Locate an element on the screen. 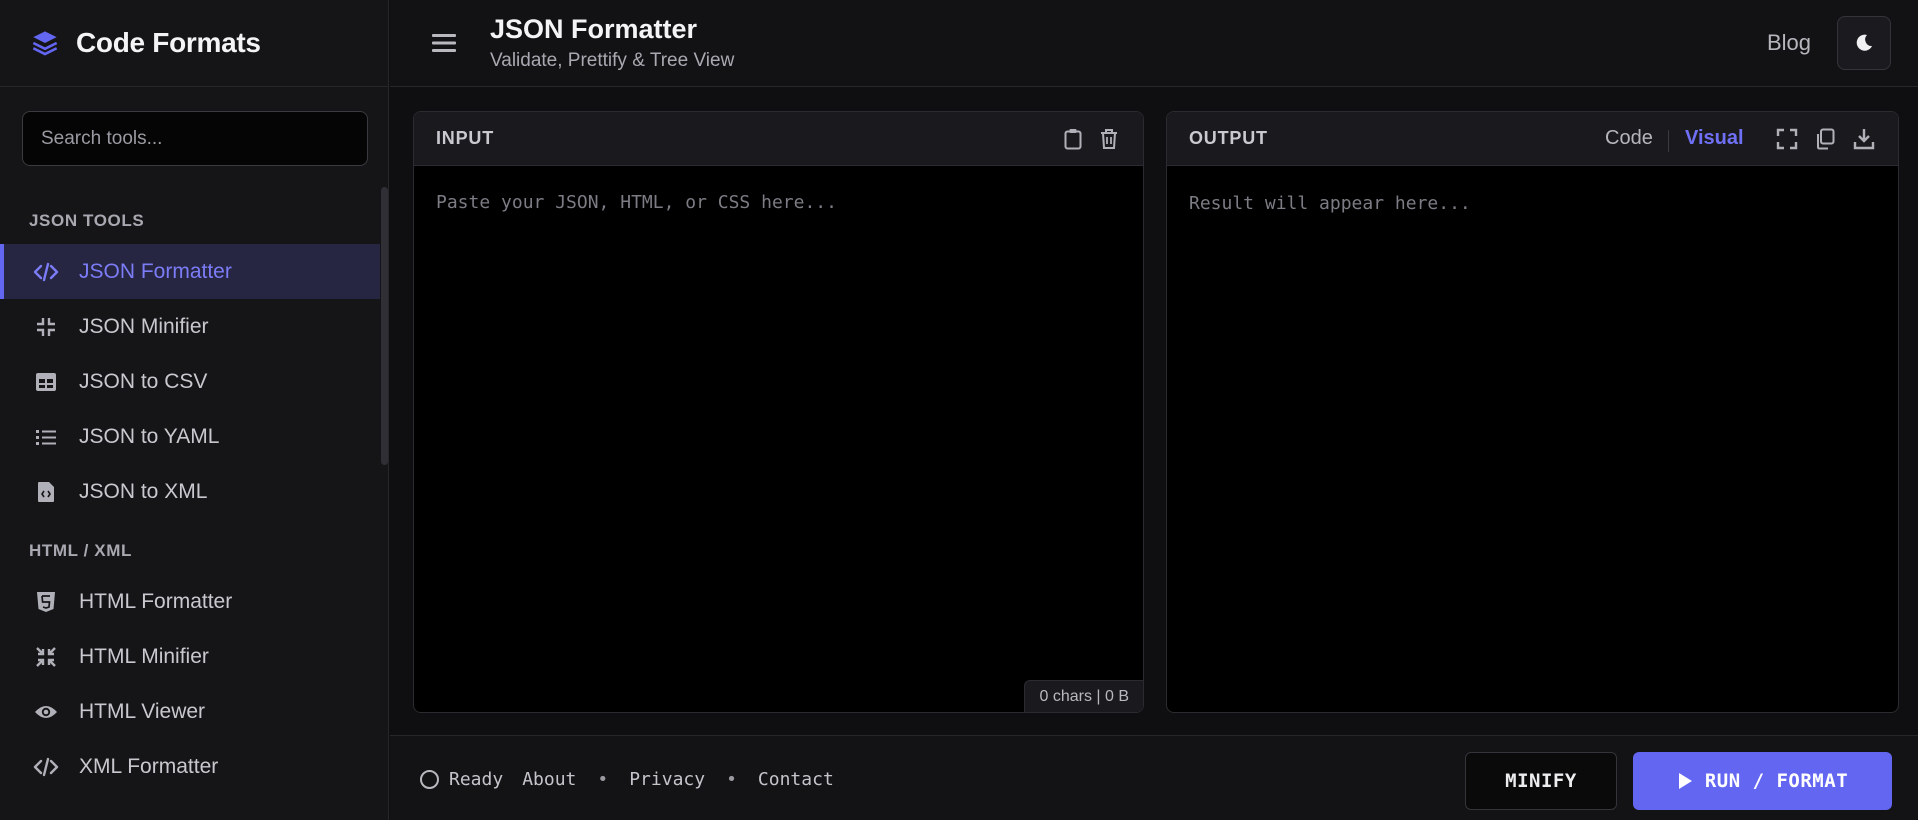  play-icon is located at coordinates (1685, 781).